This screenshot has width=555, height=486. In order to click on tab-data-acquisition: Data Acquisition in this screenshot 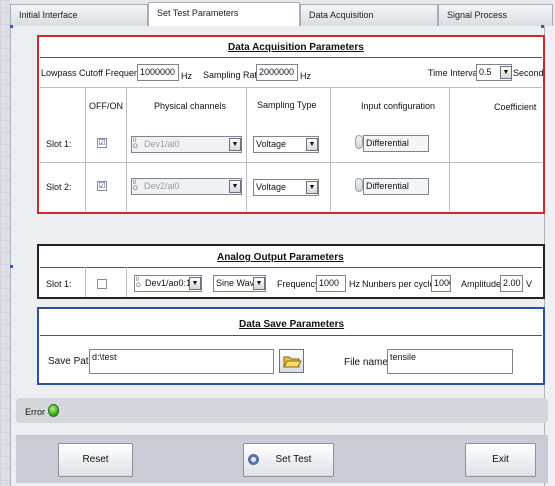, I will do `click(369, 15)`.